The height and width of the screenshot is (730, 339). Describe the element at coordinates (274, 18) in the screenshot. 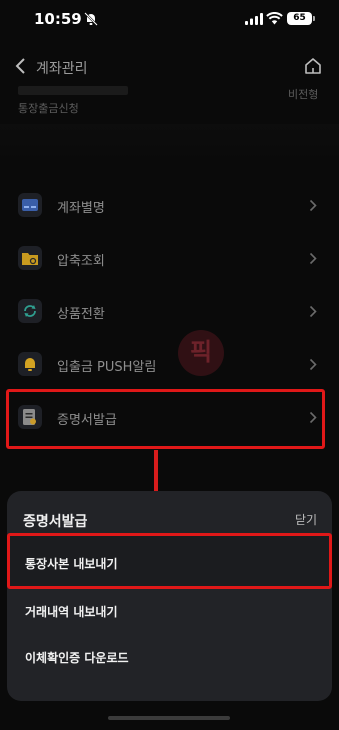

I see `wifi-icon` at that location.